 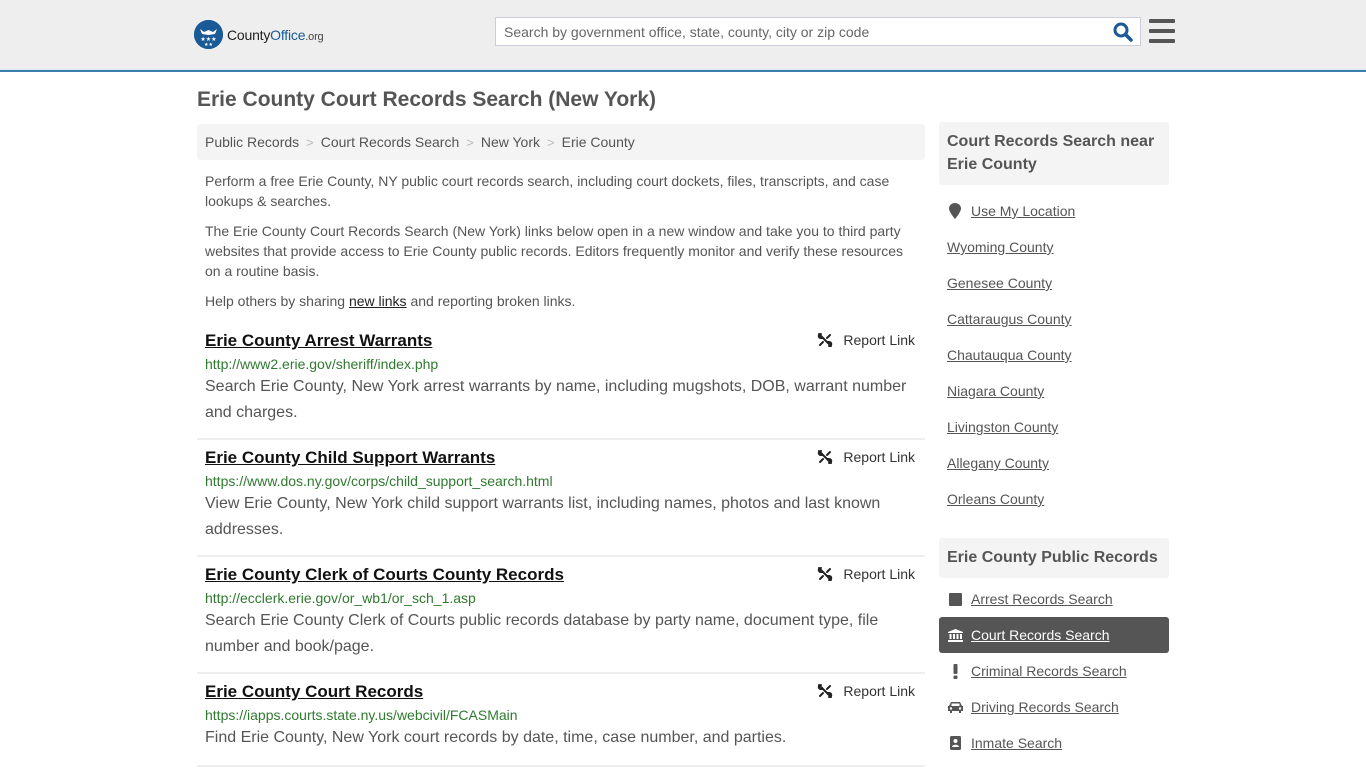 I want to click on nearby-county-link: Niagara County, so click(x=1054, y=391).